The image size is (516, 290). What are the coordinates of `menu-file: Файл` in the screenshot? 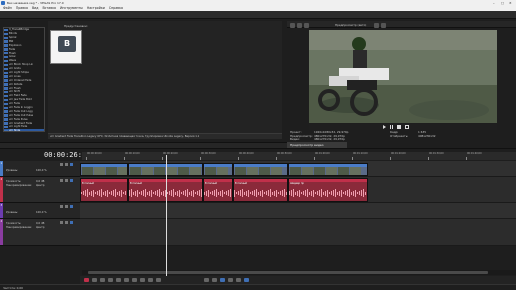 It's located at (7, 8).